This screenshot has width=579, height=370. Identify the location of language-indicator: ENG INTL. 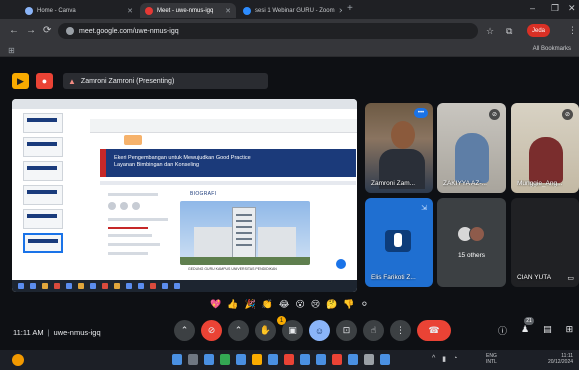
(491, 359).